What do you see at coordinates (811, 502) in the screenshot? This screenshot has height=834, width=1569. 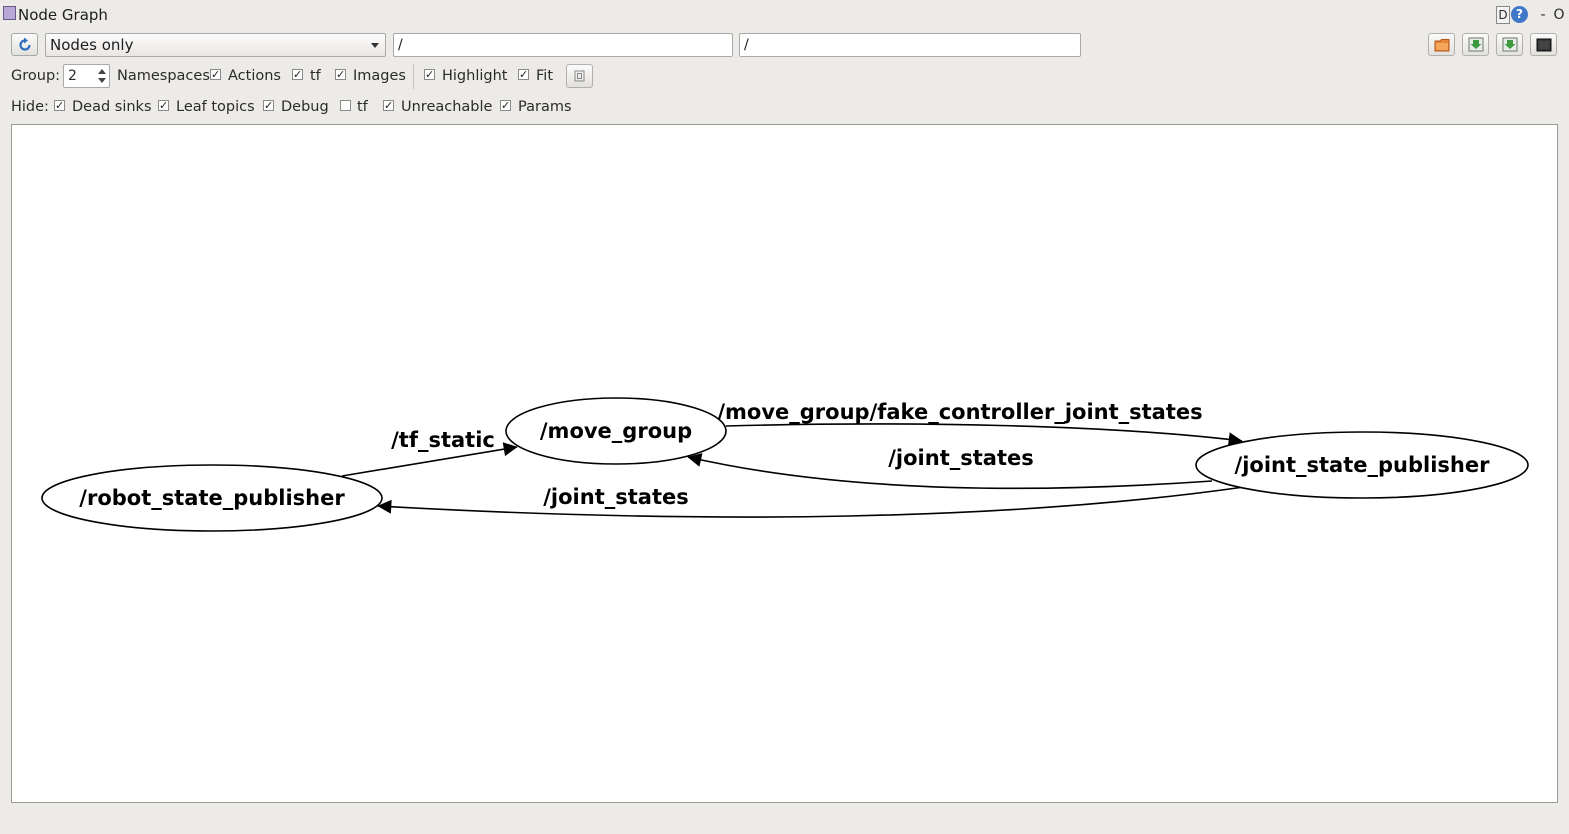 I see `edge-joint-states-to-robot-state-publisher` at bounding box center [811, 502].